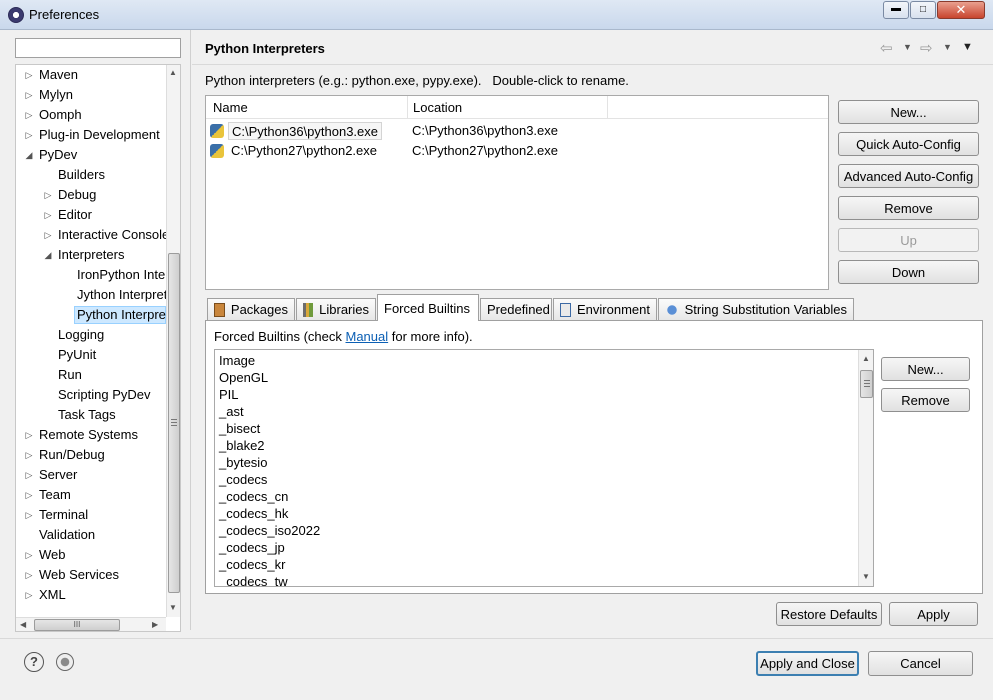  I want to click on tree-item: ▷ Interactive Console, so click(93, 235).